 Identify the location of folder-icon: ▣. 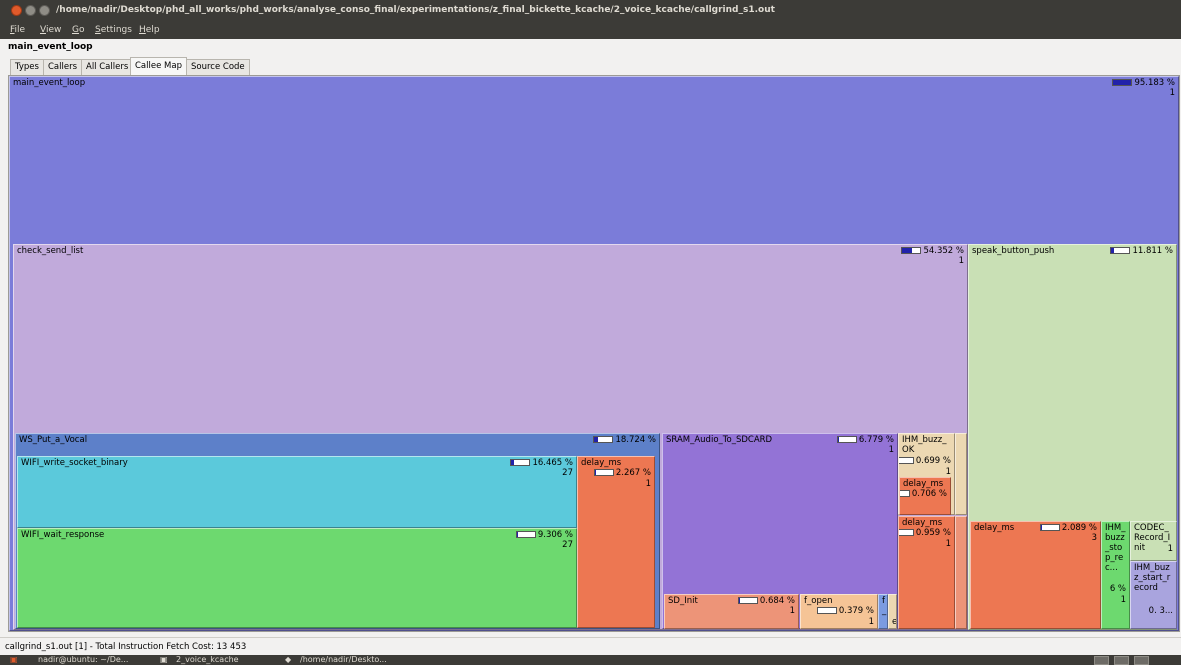
(164, 659).